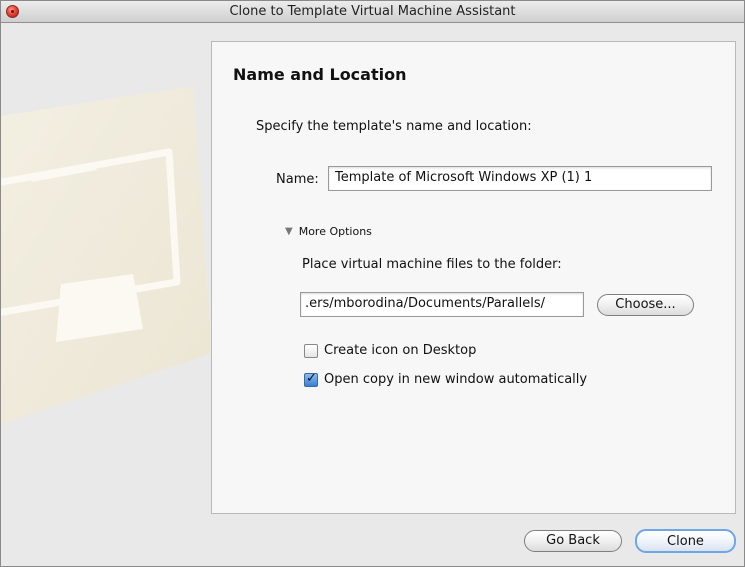  I want to click on clone-button: Clone, so click(685, 541).